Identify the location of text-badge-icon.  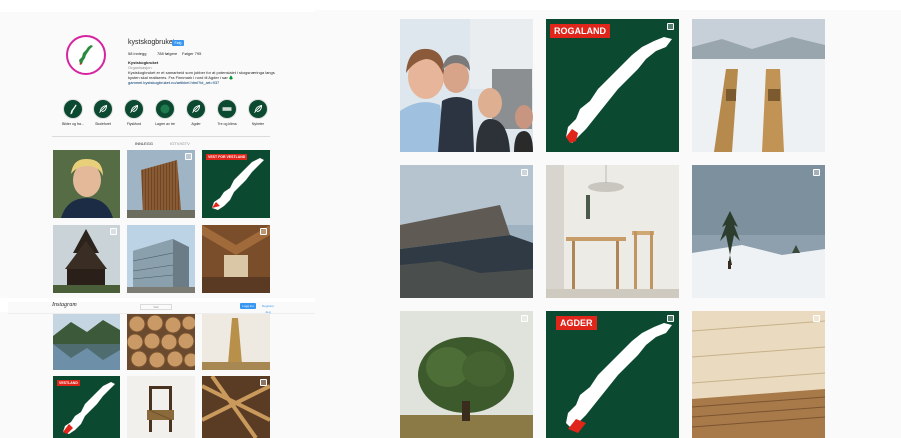
(227, 109).